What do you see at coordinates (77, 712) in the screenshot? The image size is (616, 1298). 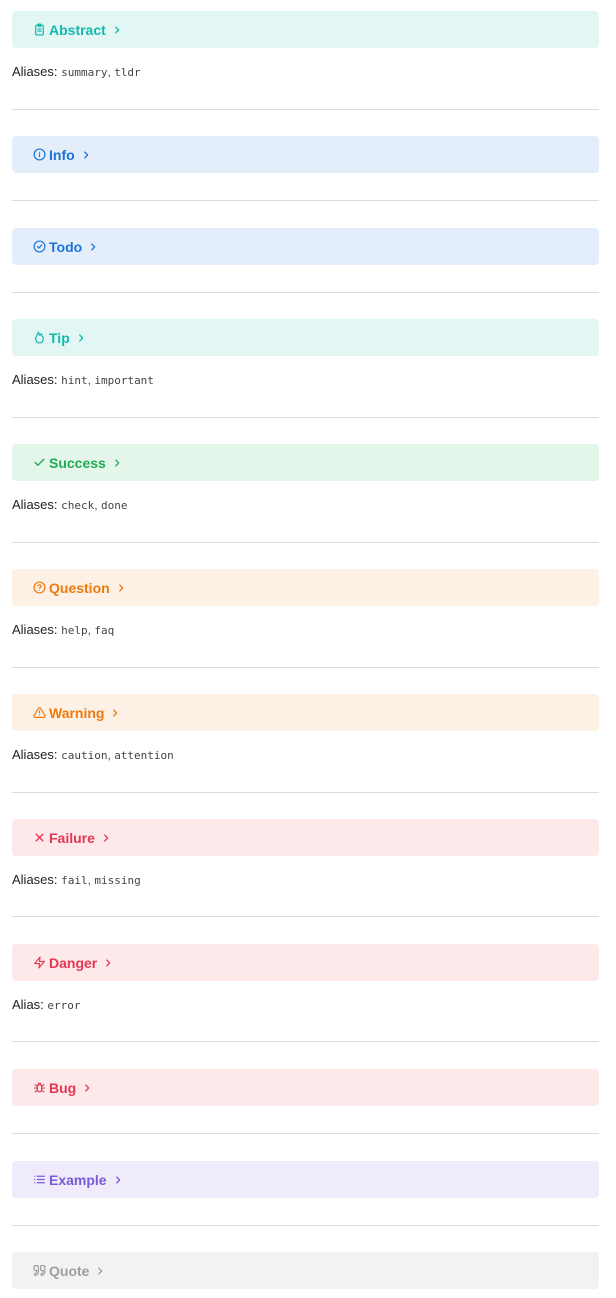 I see `callout-title: Warning` at bounding box center [77, 712].